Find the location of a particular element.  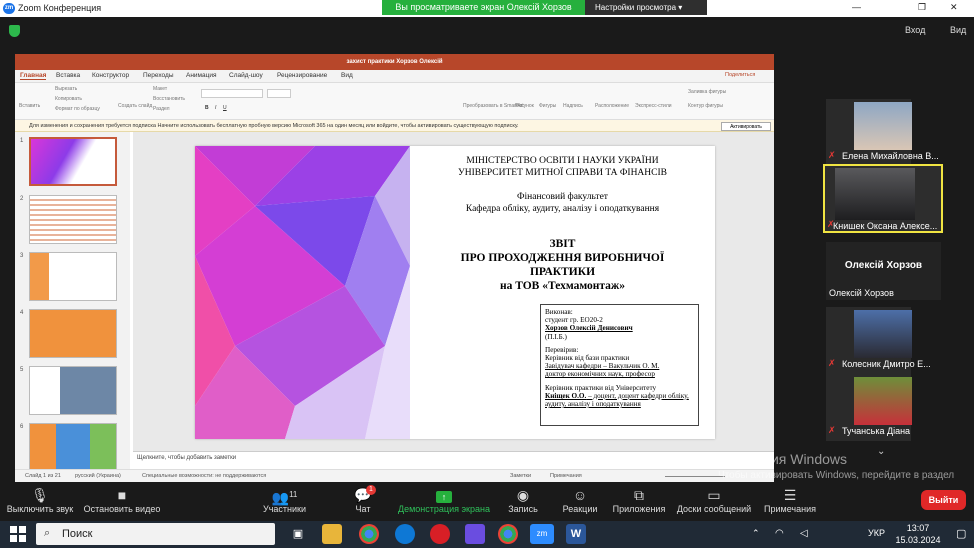

shapes-button: Фигуры is located at coordinates (547, 106).